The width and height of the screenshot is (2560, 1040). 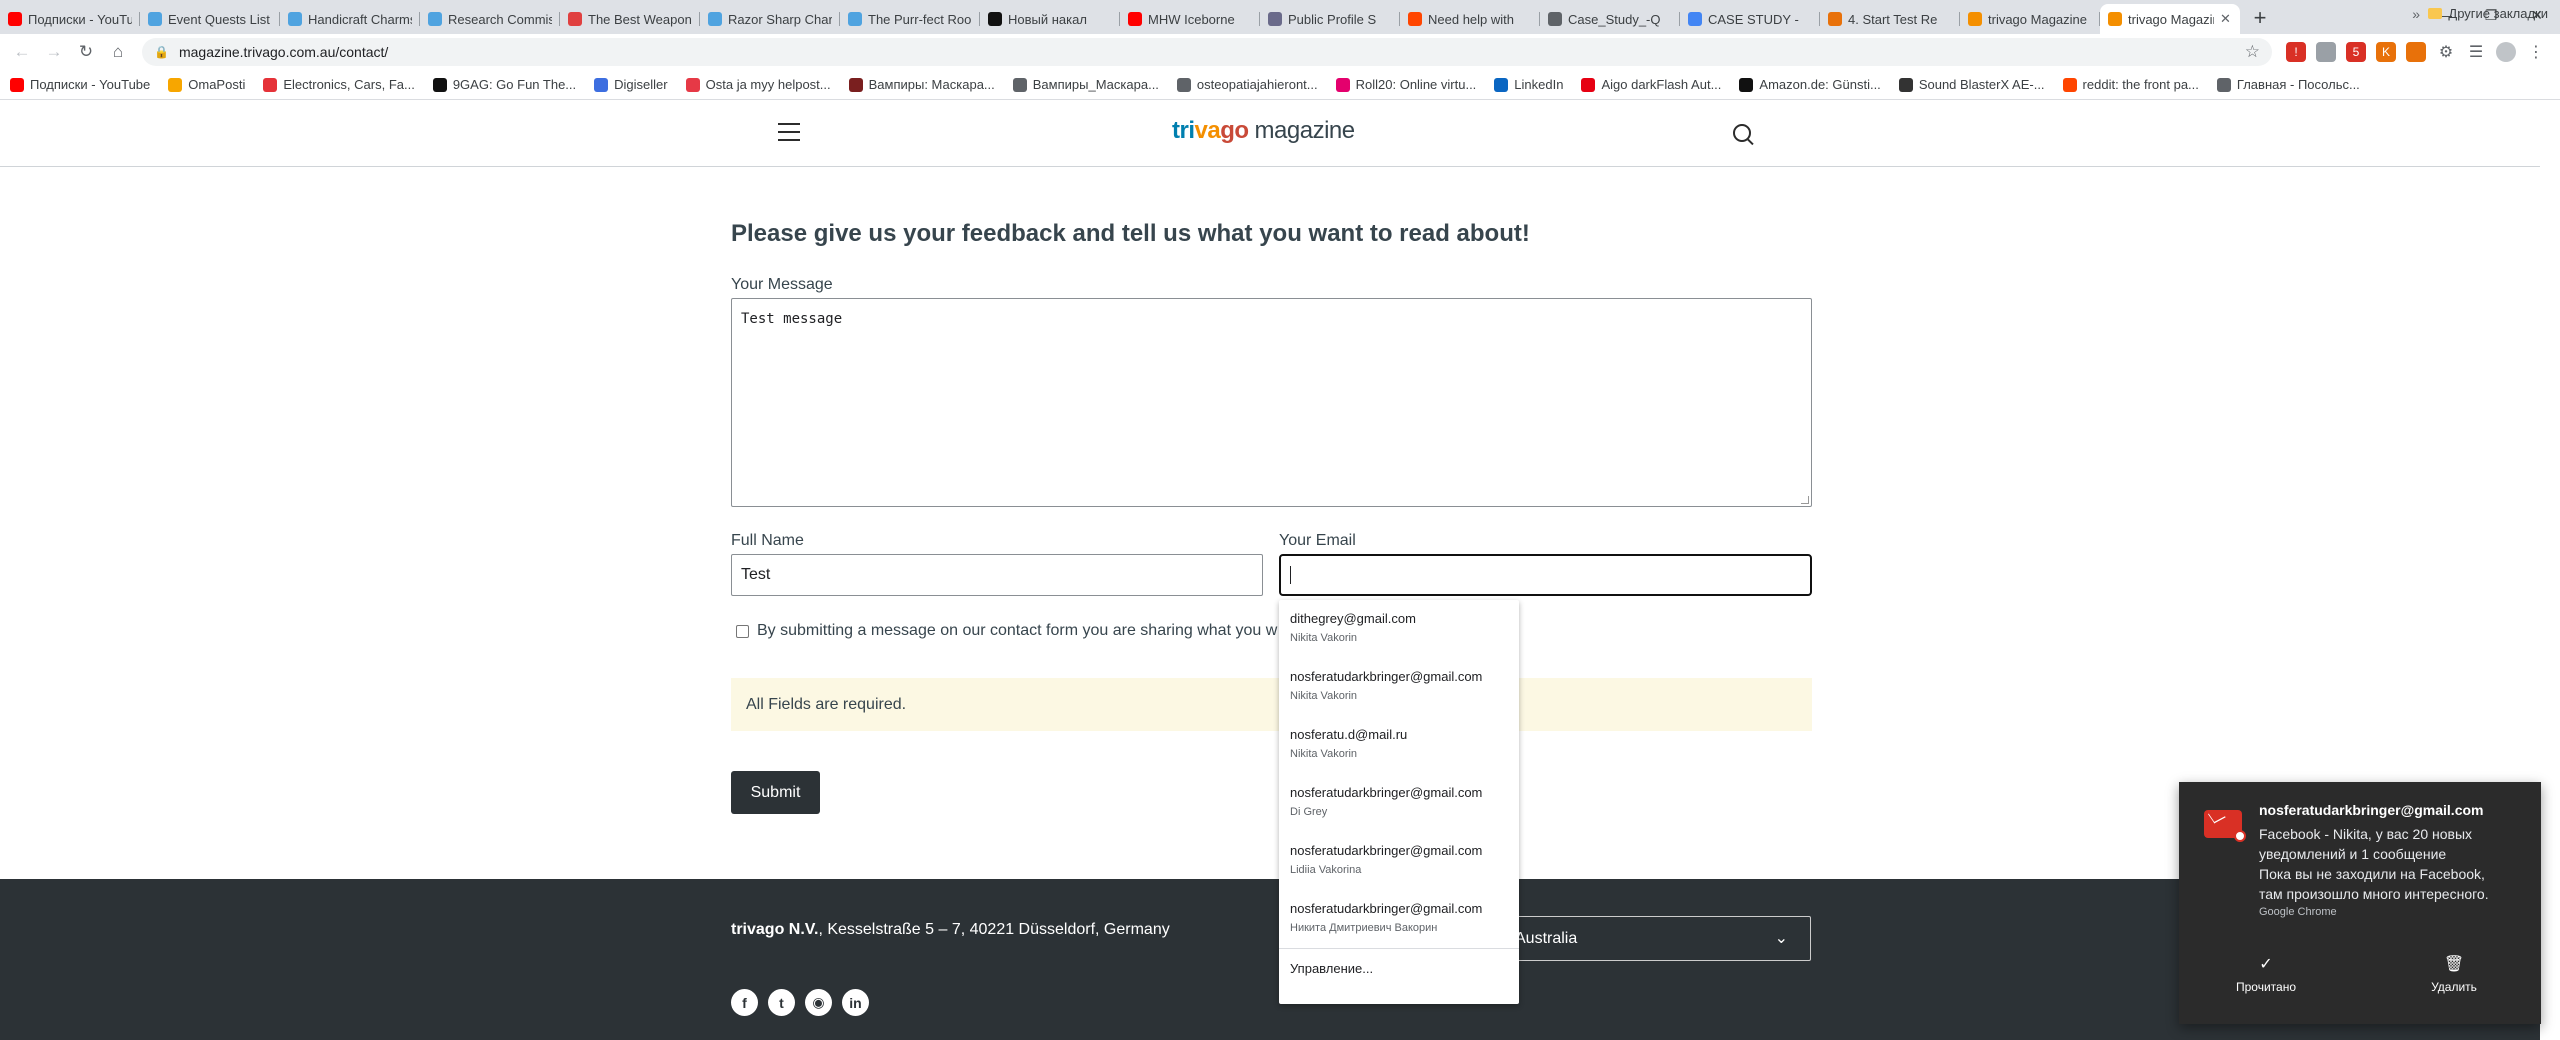 What do you see at coordinates (2476, 52) in the screenshot?
I see `reading-list-icon: ☰` at bounding box center [2476, 52].